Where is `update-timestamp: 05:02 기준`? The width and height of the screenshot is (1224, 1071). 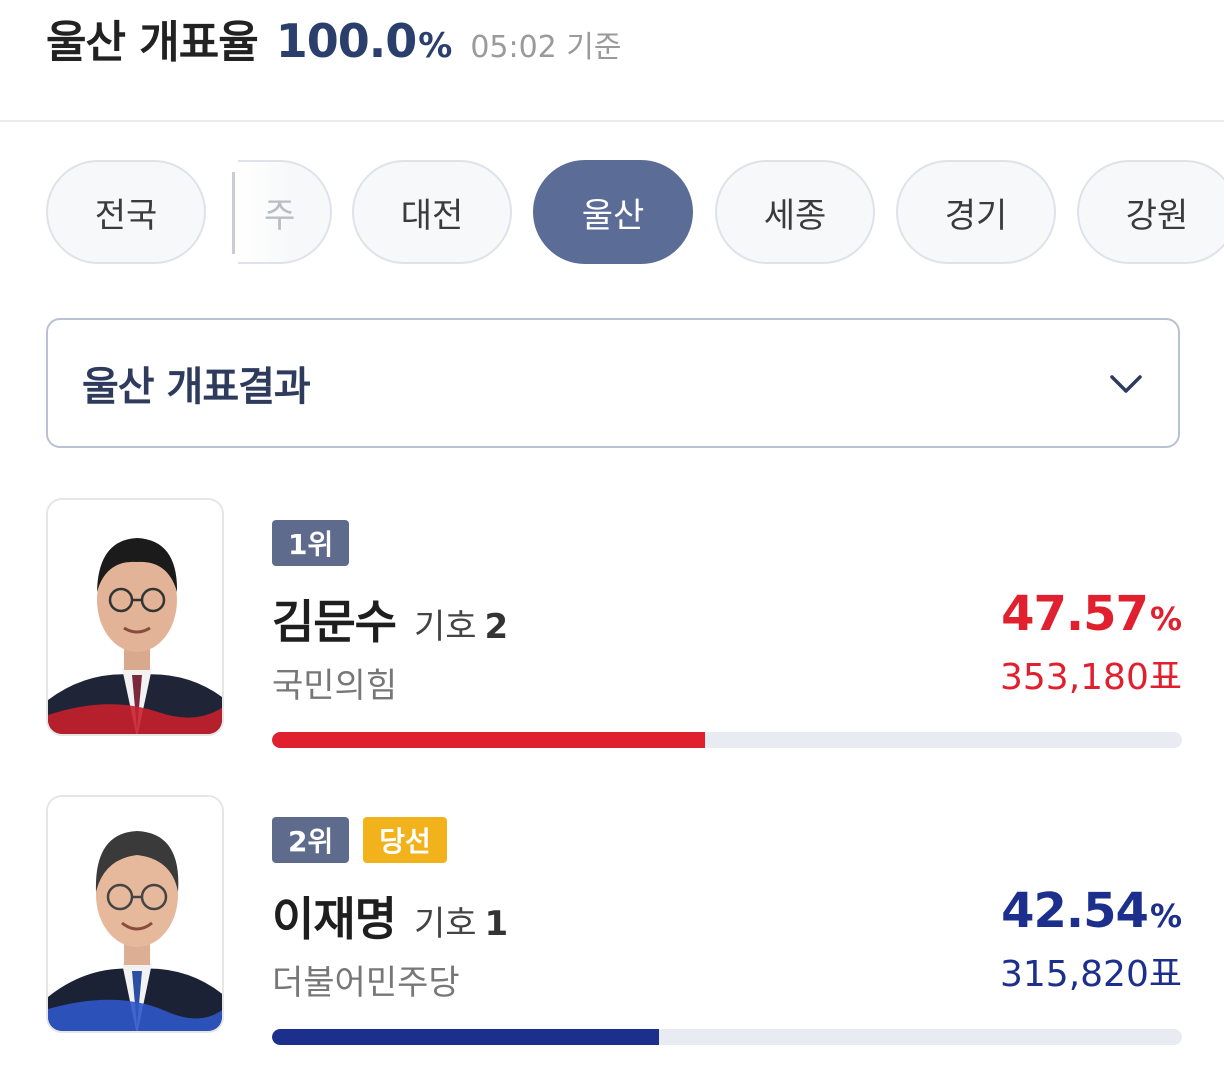
update-timestamp: 05:02 기준 is located at coordinates (546, 47).